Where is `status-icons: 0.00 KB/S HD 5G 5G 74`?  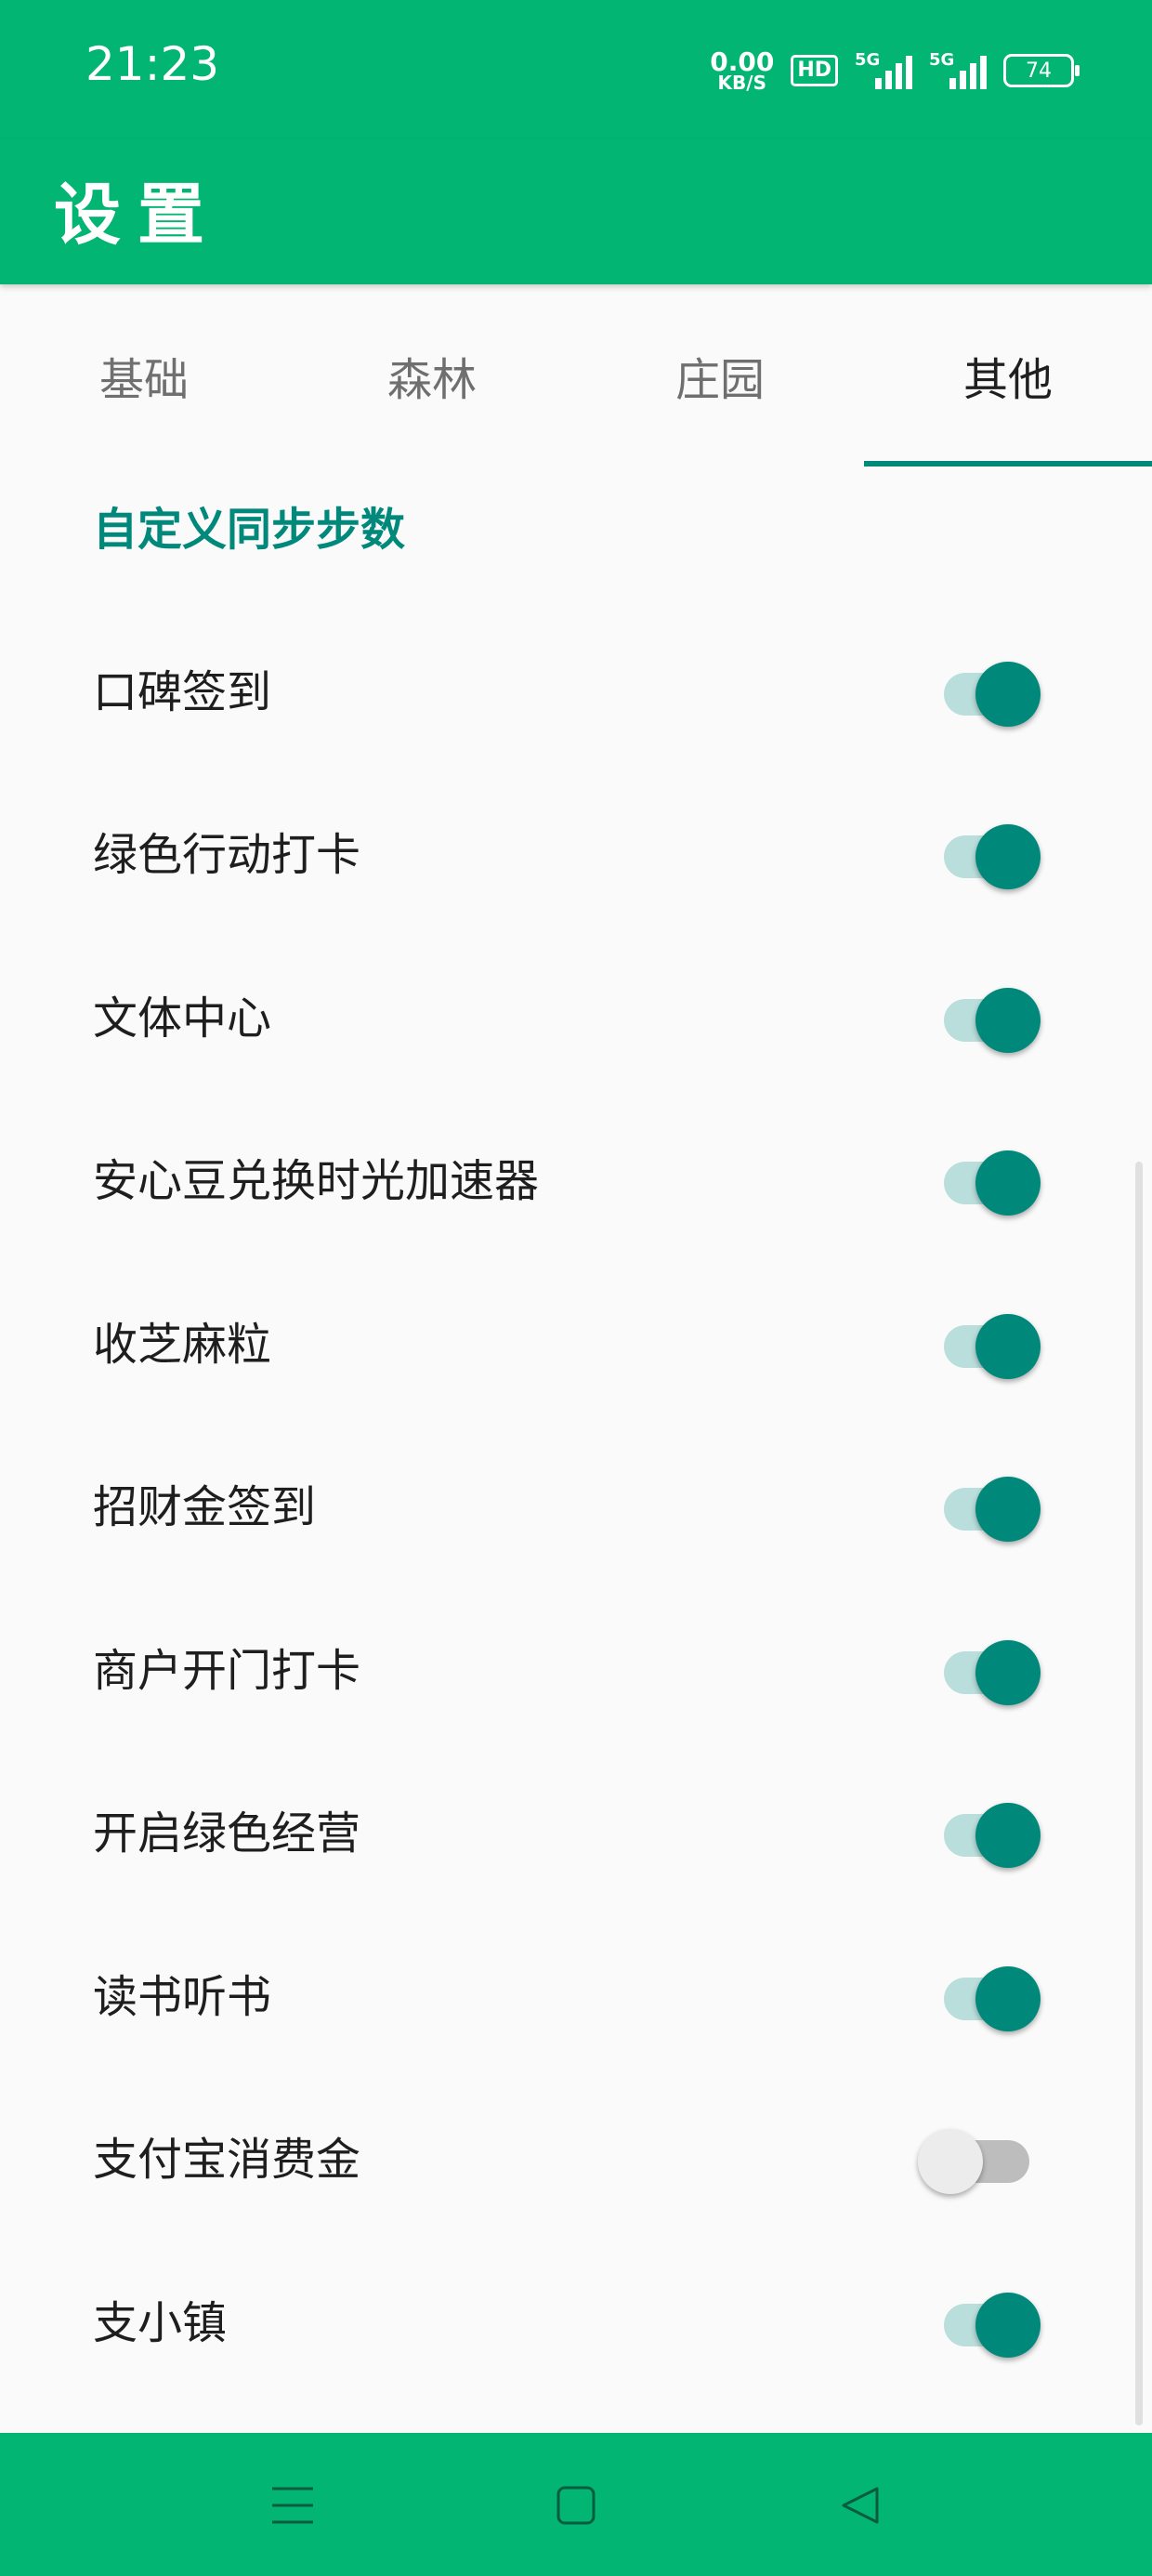 status-icons: 0.00 KB/S HD 5G 5G 74 is located at coordinates (895, 71).